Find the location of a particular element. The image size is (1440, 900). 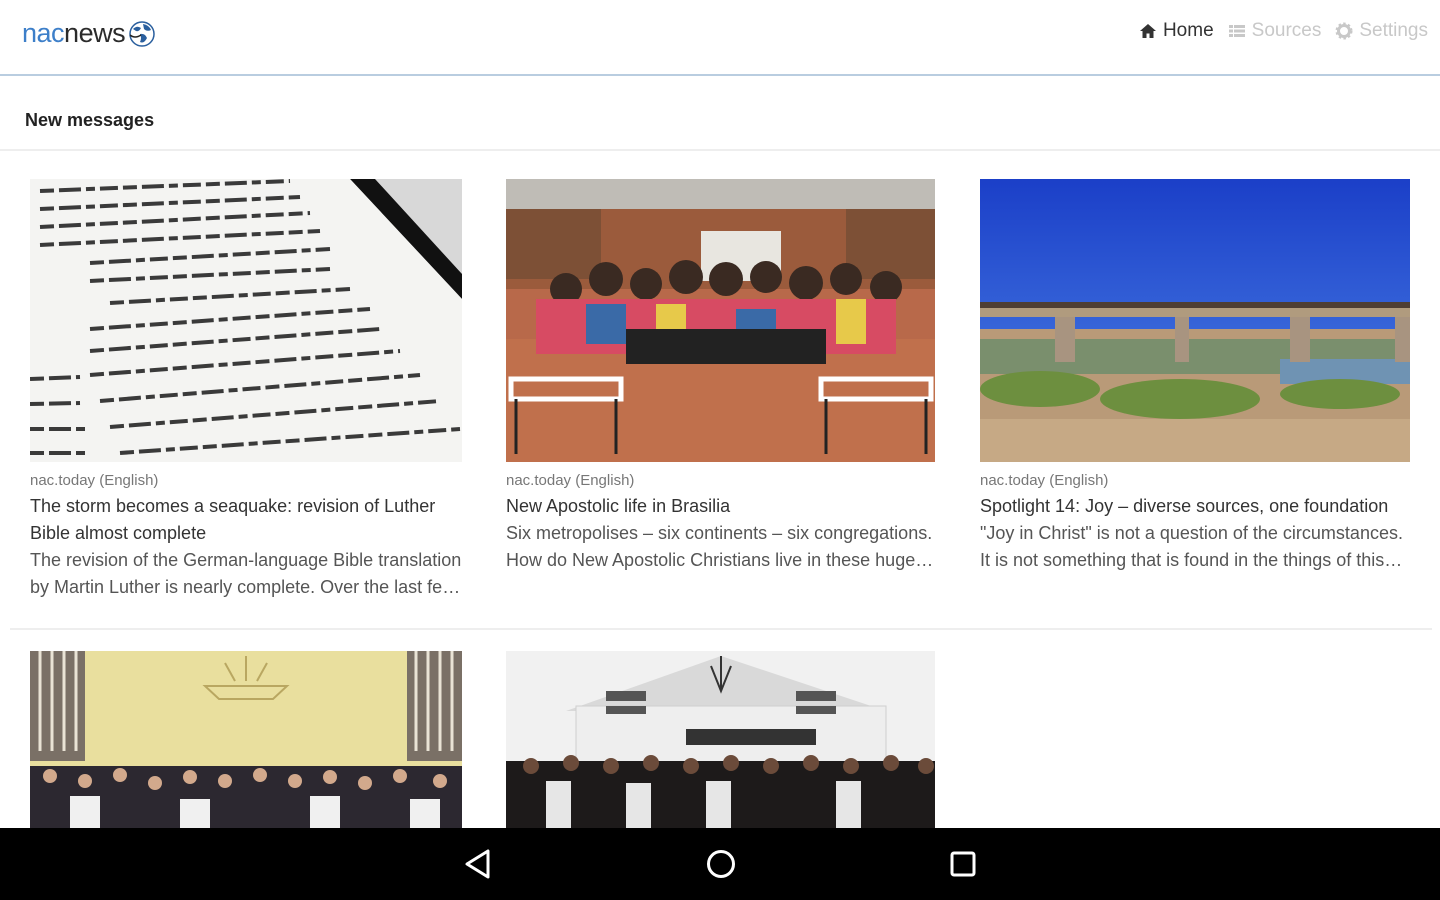

nav-sources-label: Sources is located at coordinates (1286, 30).